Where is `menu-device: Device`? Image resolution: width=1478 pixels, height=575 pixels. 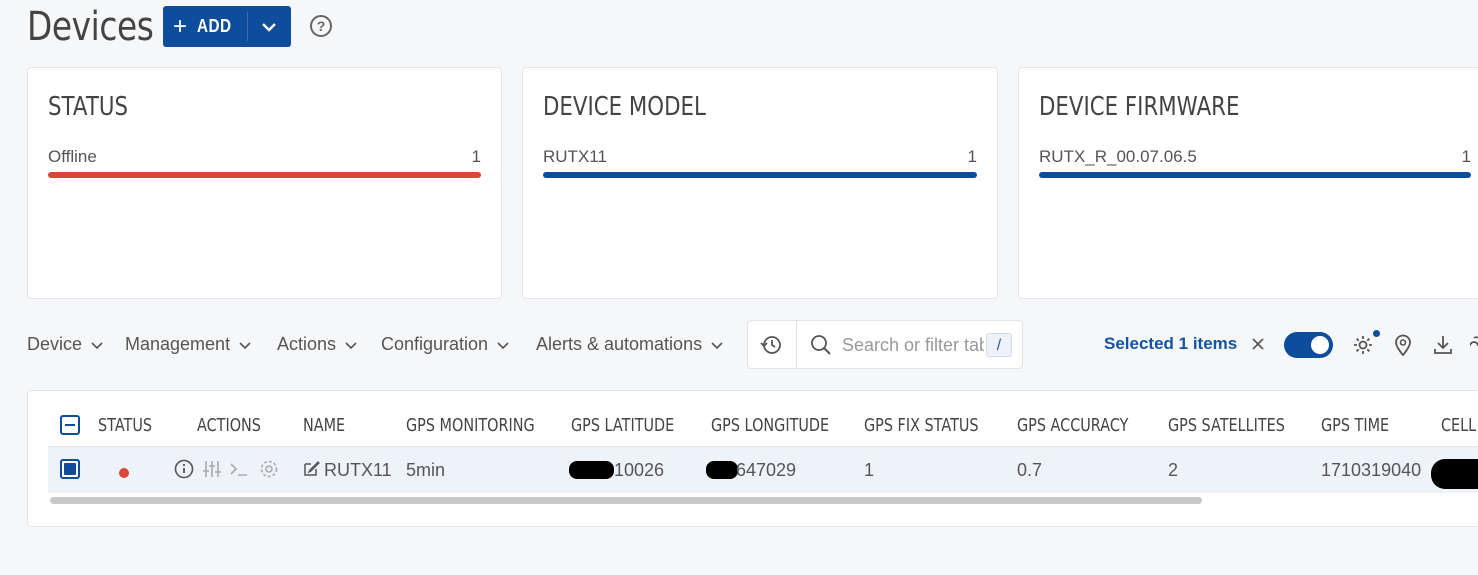
menu-device: Device is located at coordinates (65, 344).